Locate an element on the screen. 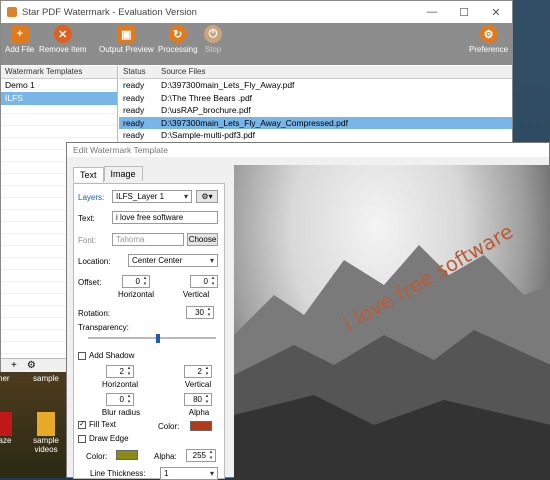 Image resolution: width=550 pixels, height=480 pixels. maximize-icon: ☐ is located at coordinates (464, 12).